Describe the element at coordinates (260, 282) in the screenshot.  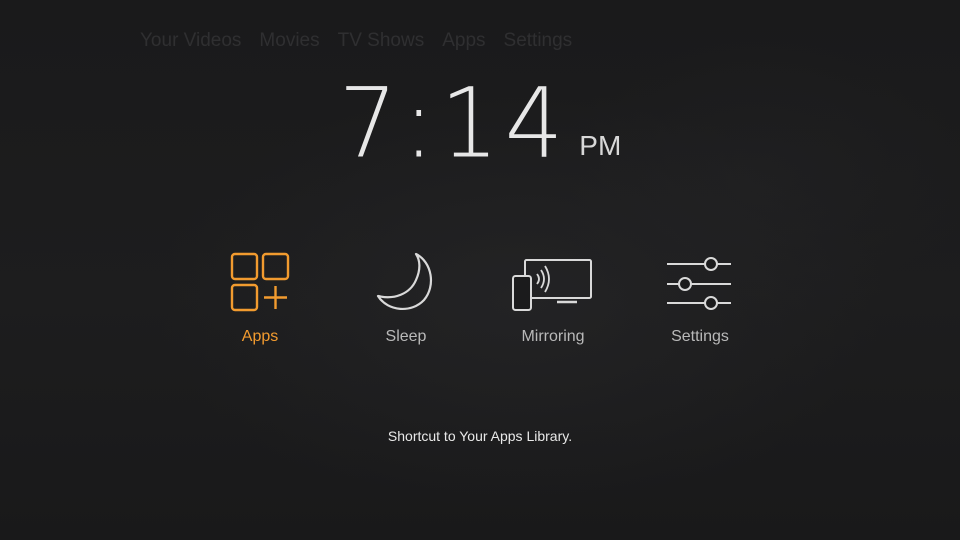
I see `apps-grid-icon` at that location.